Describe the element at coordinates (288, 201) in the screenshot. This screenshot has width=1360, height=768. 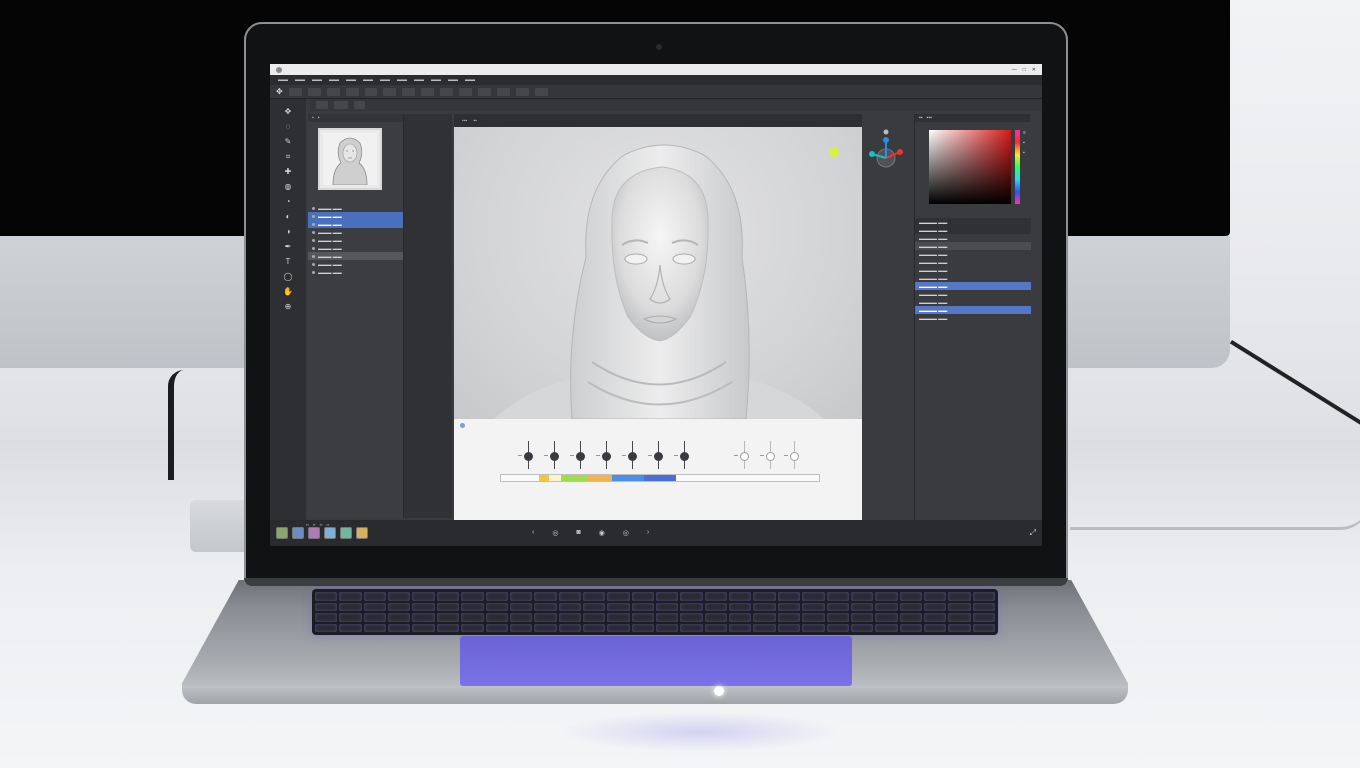
I see `stamp-icon: ◔` at that location.